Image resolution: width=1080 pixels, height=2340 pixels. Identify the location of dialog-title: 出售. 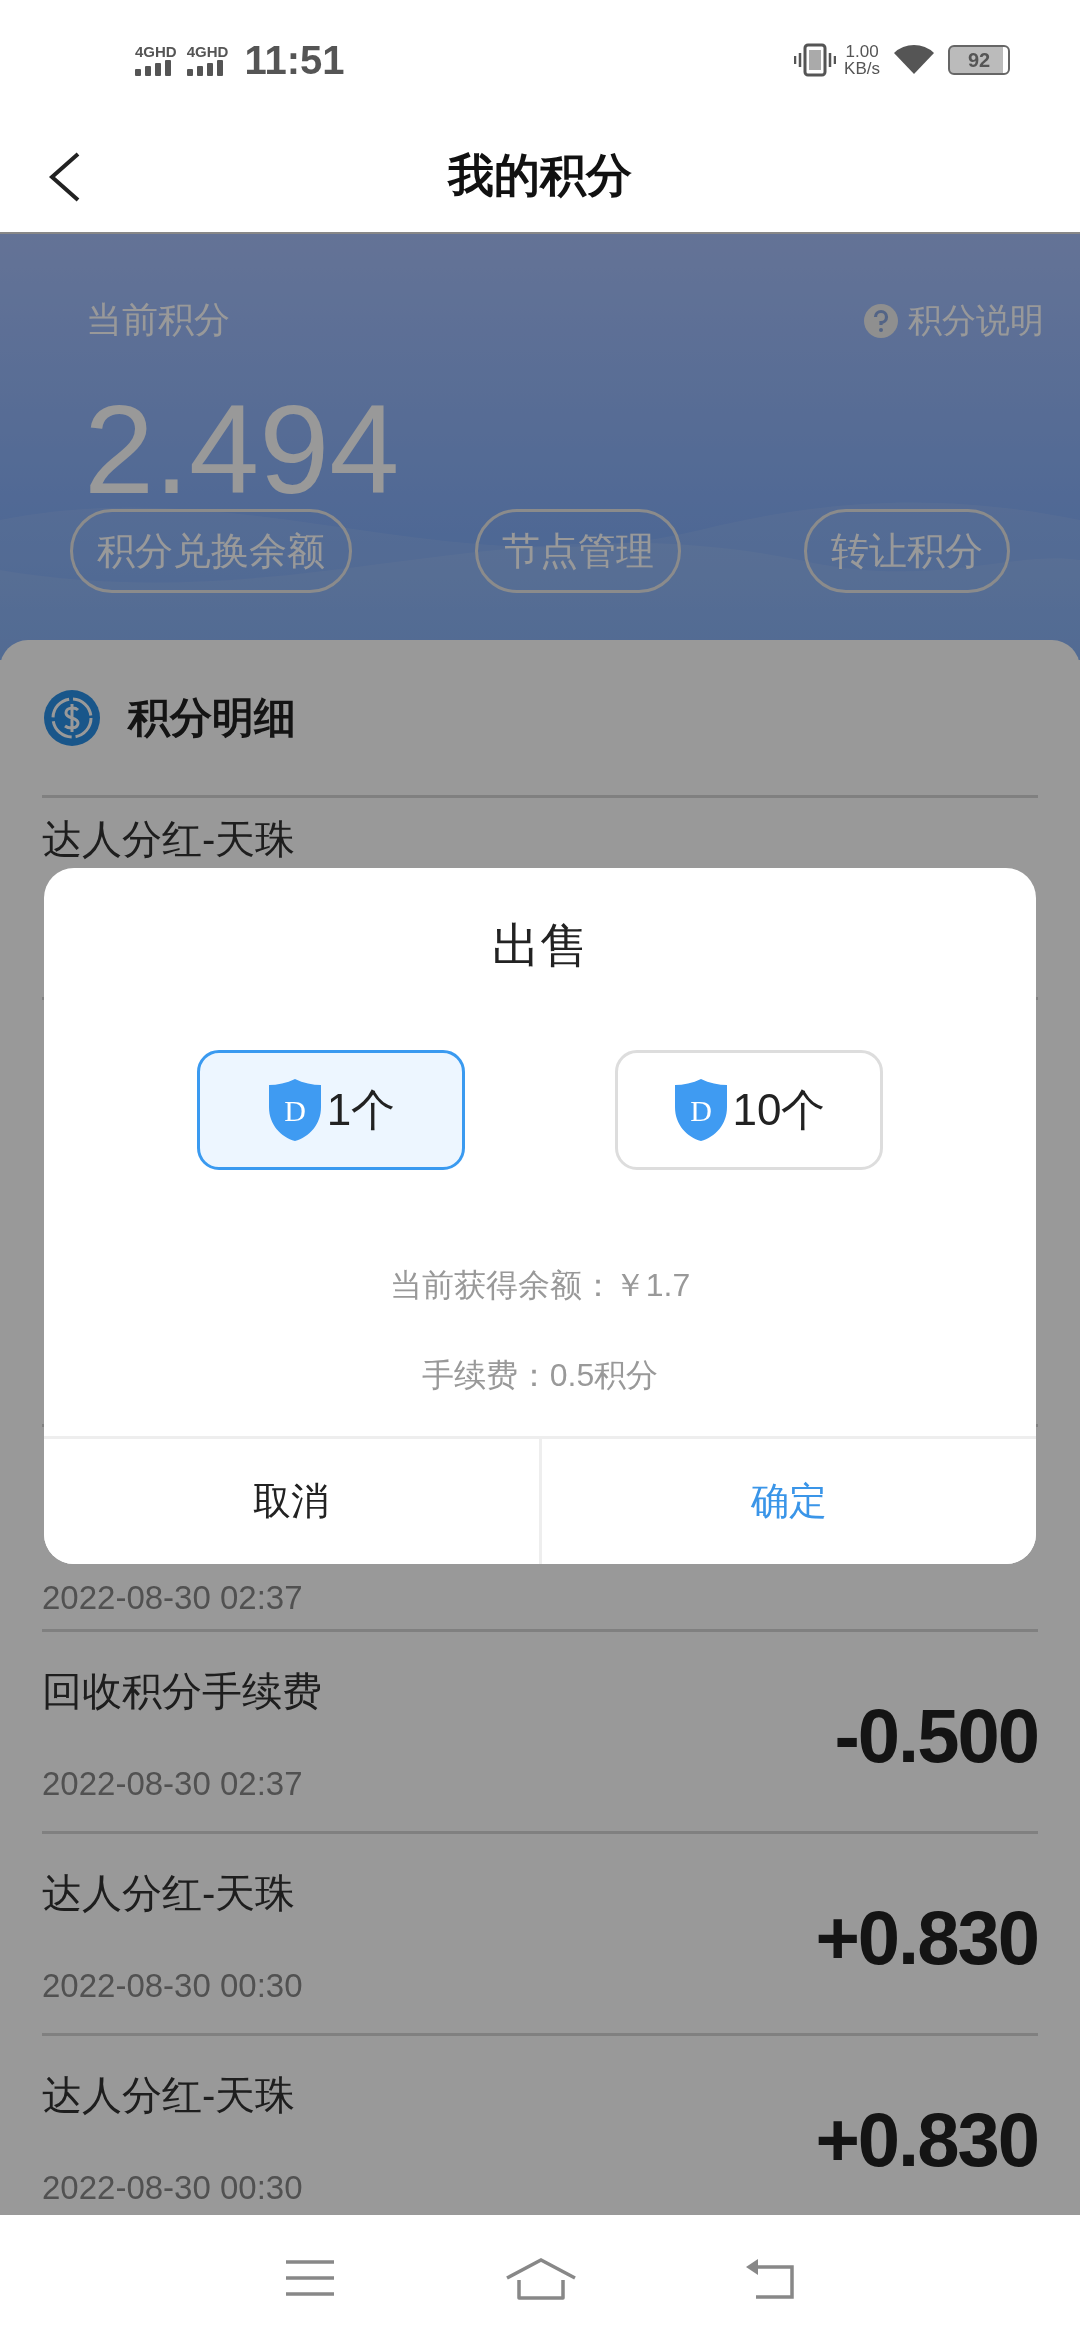
(540, 946).